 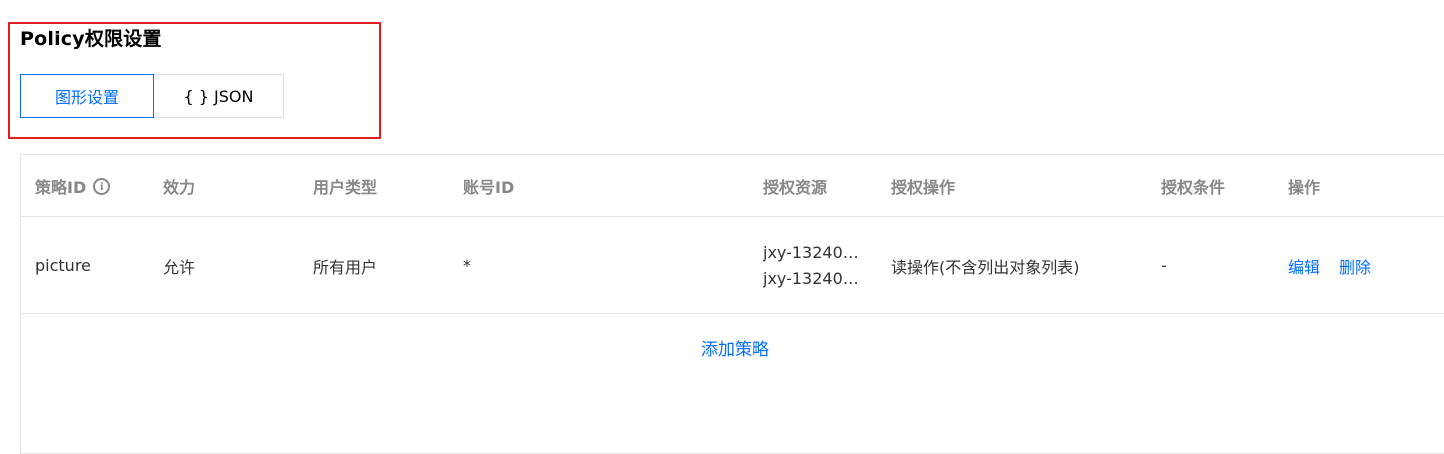 I want to click on section-title: Policy权限设置, so click(x=91, y=39).